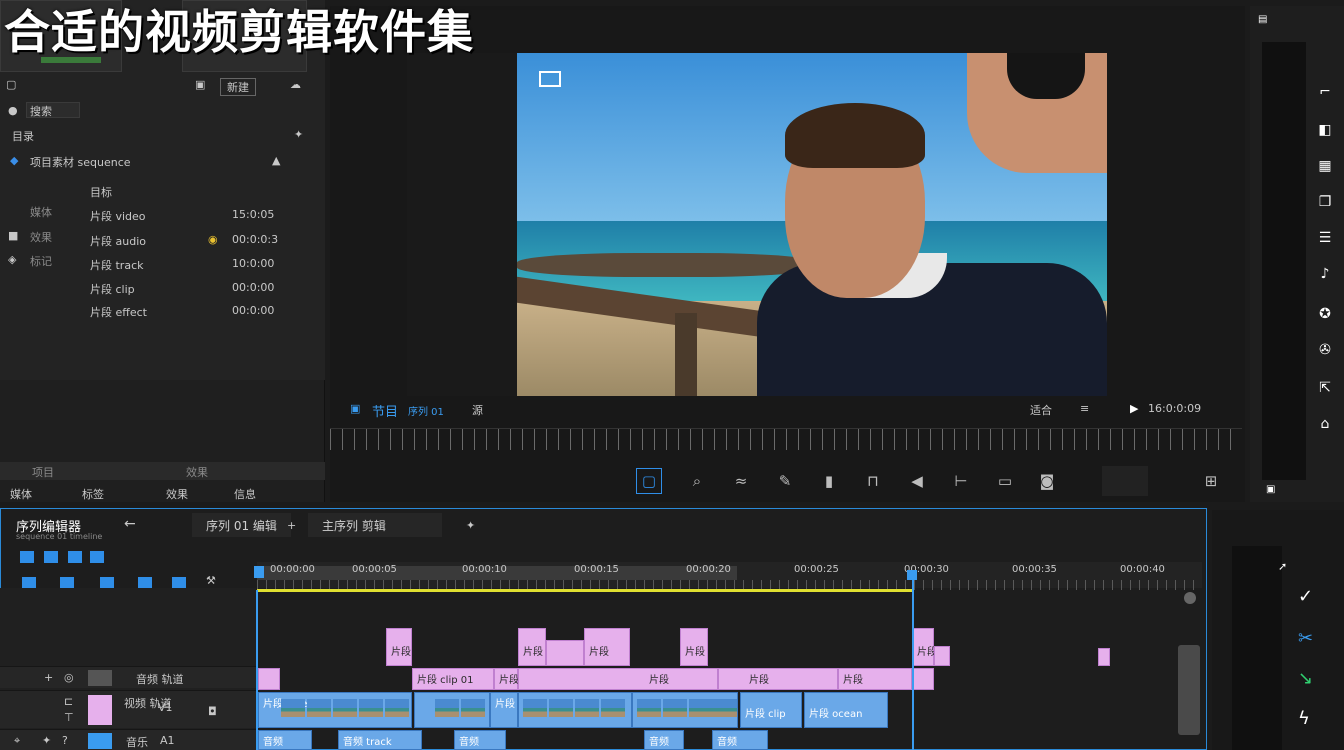 The height and width of the screenshot is (750, 1344). Describe the element at coordinates (697, 481) in the screenshot. I see `zoom-icon: ⌕` at that location.